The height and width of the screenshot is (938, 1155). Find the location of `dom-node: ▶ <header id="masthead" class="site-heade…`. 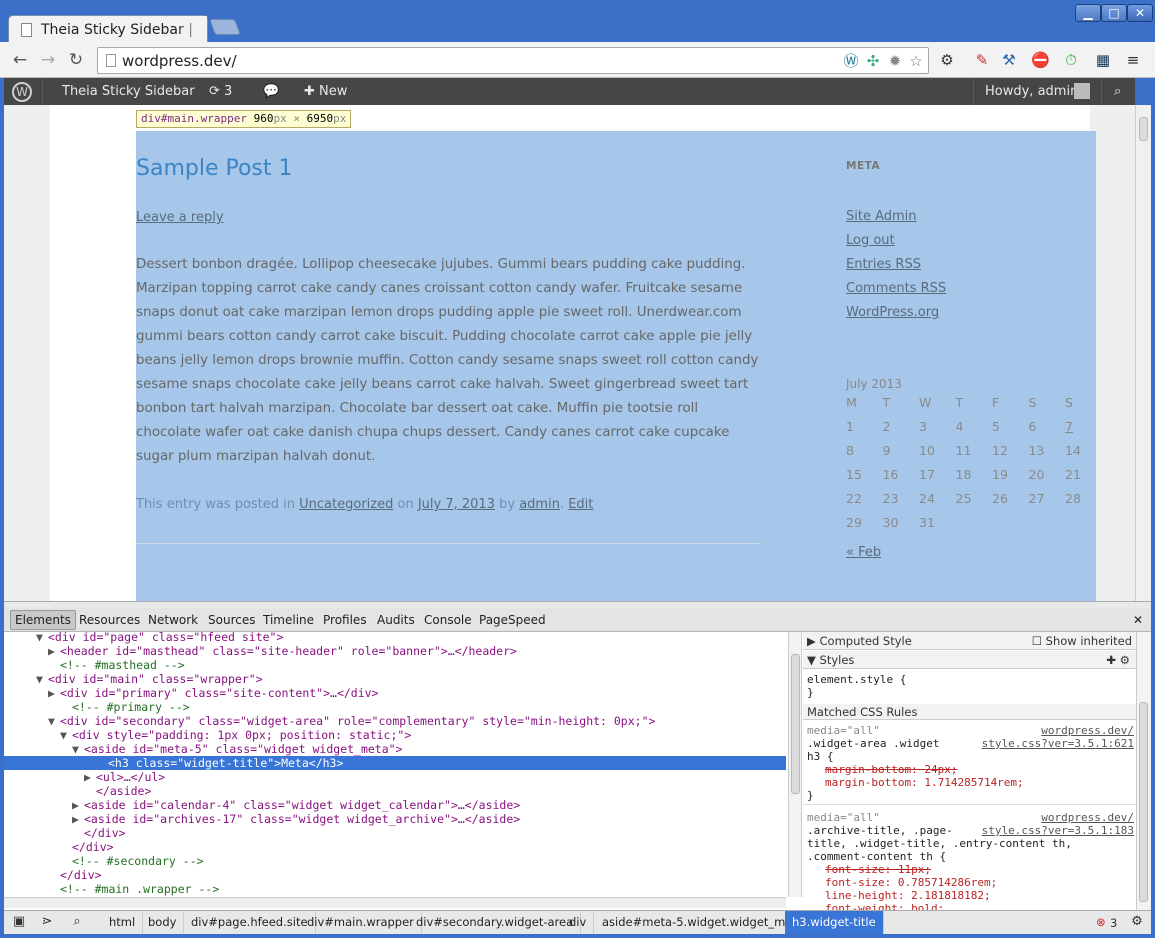

dom-node: ▶ <header id="masthead" class="site-heade… is located at coordinates (395, 651).